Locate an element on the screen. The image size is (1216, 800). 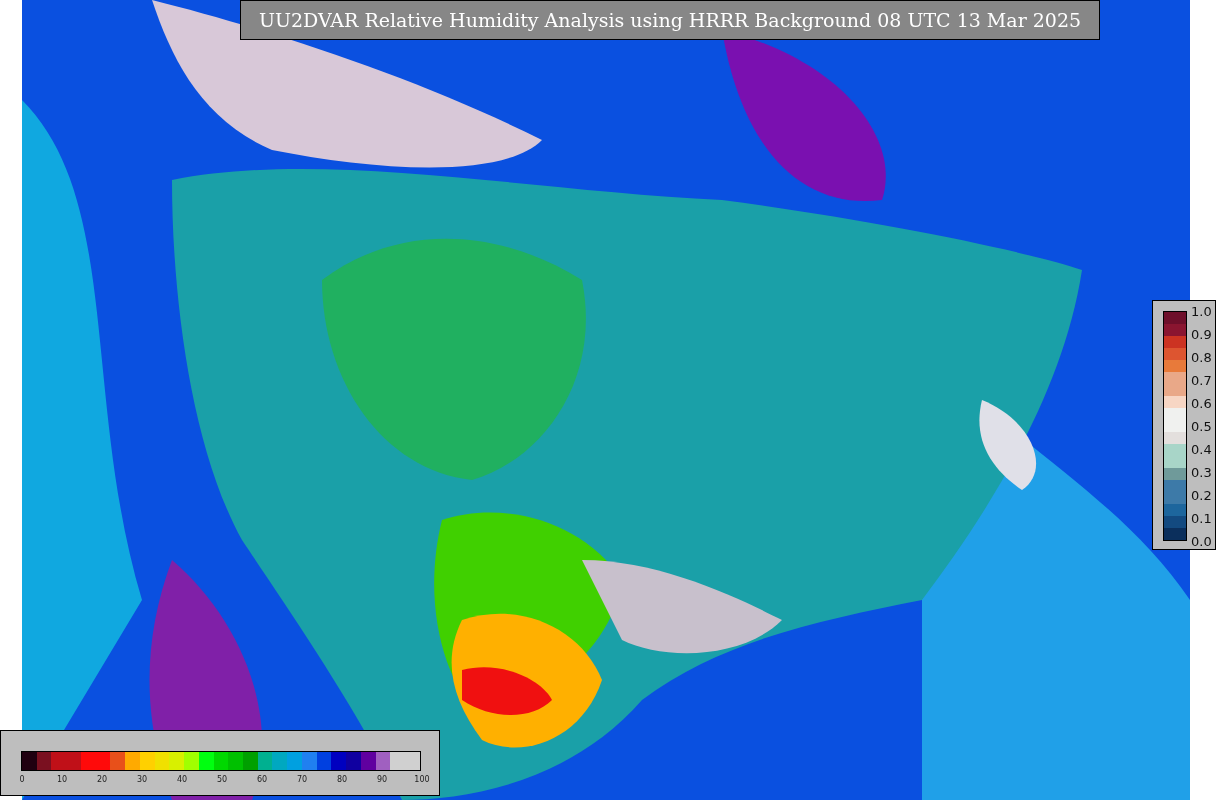
tick-label: 30 is located at coordinates (142, 780).